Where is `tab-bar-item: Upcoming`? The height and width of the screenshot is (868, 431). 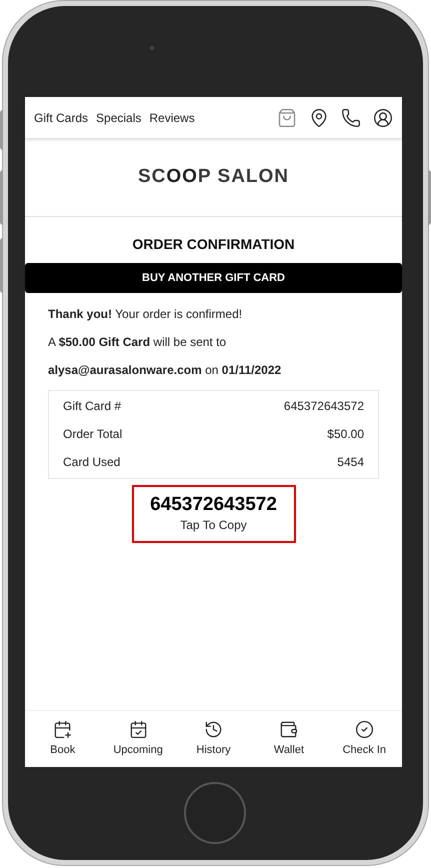 tab-bar-item: Upcoming is located at coordinates (138, 739).